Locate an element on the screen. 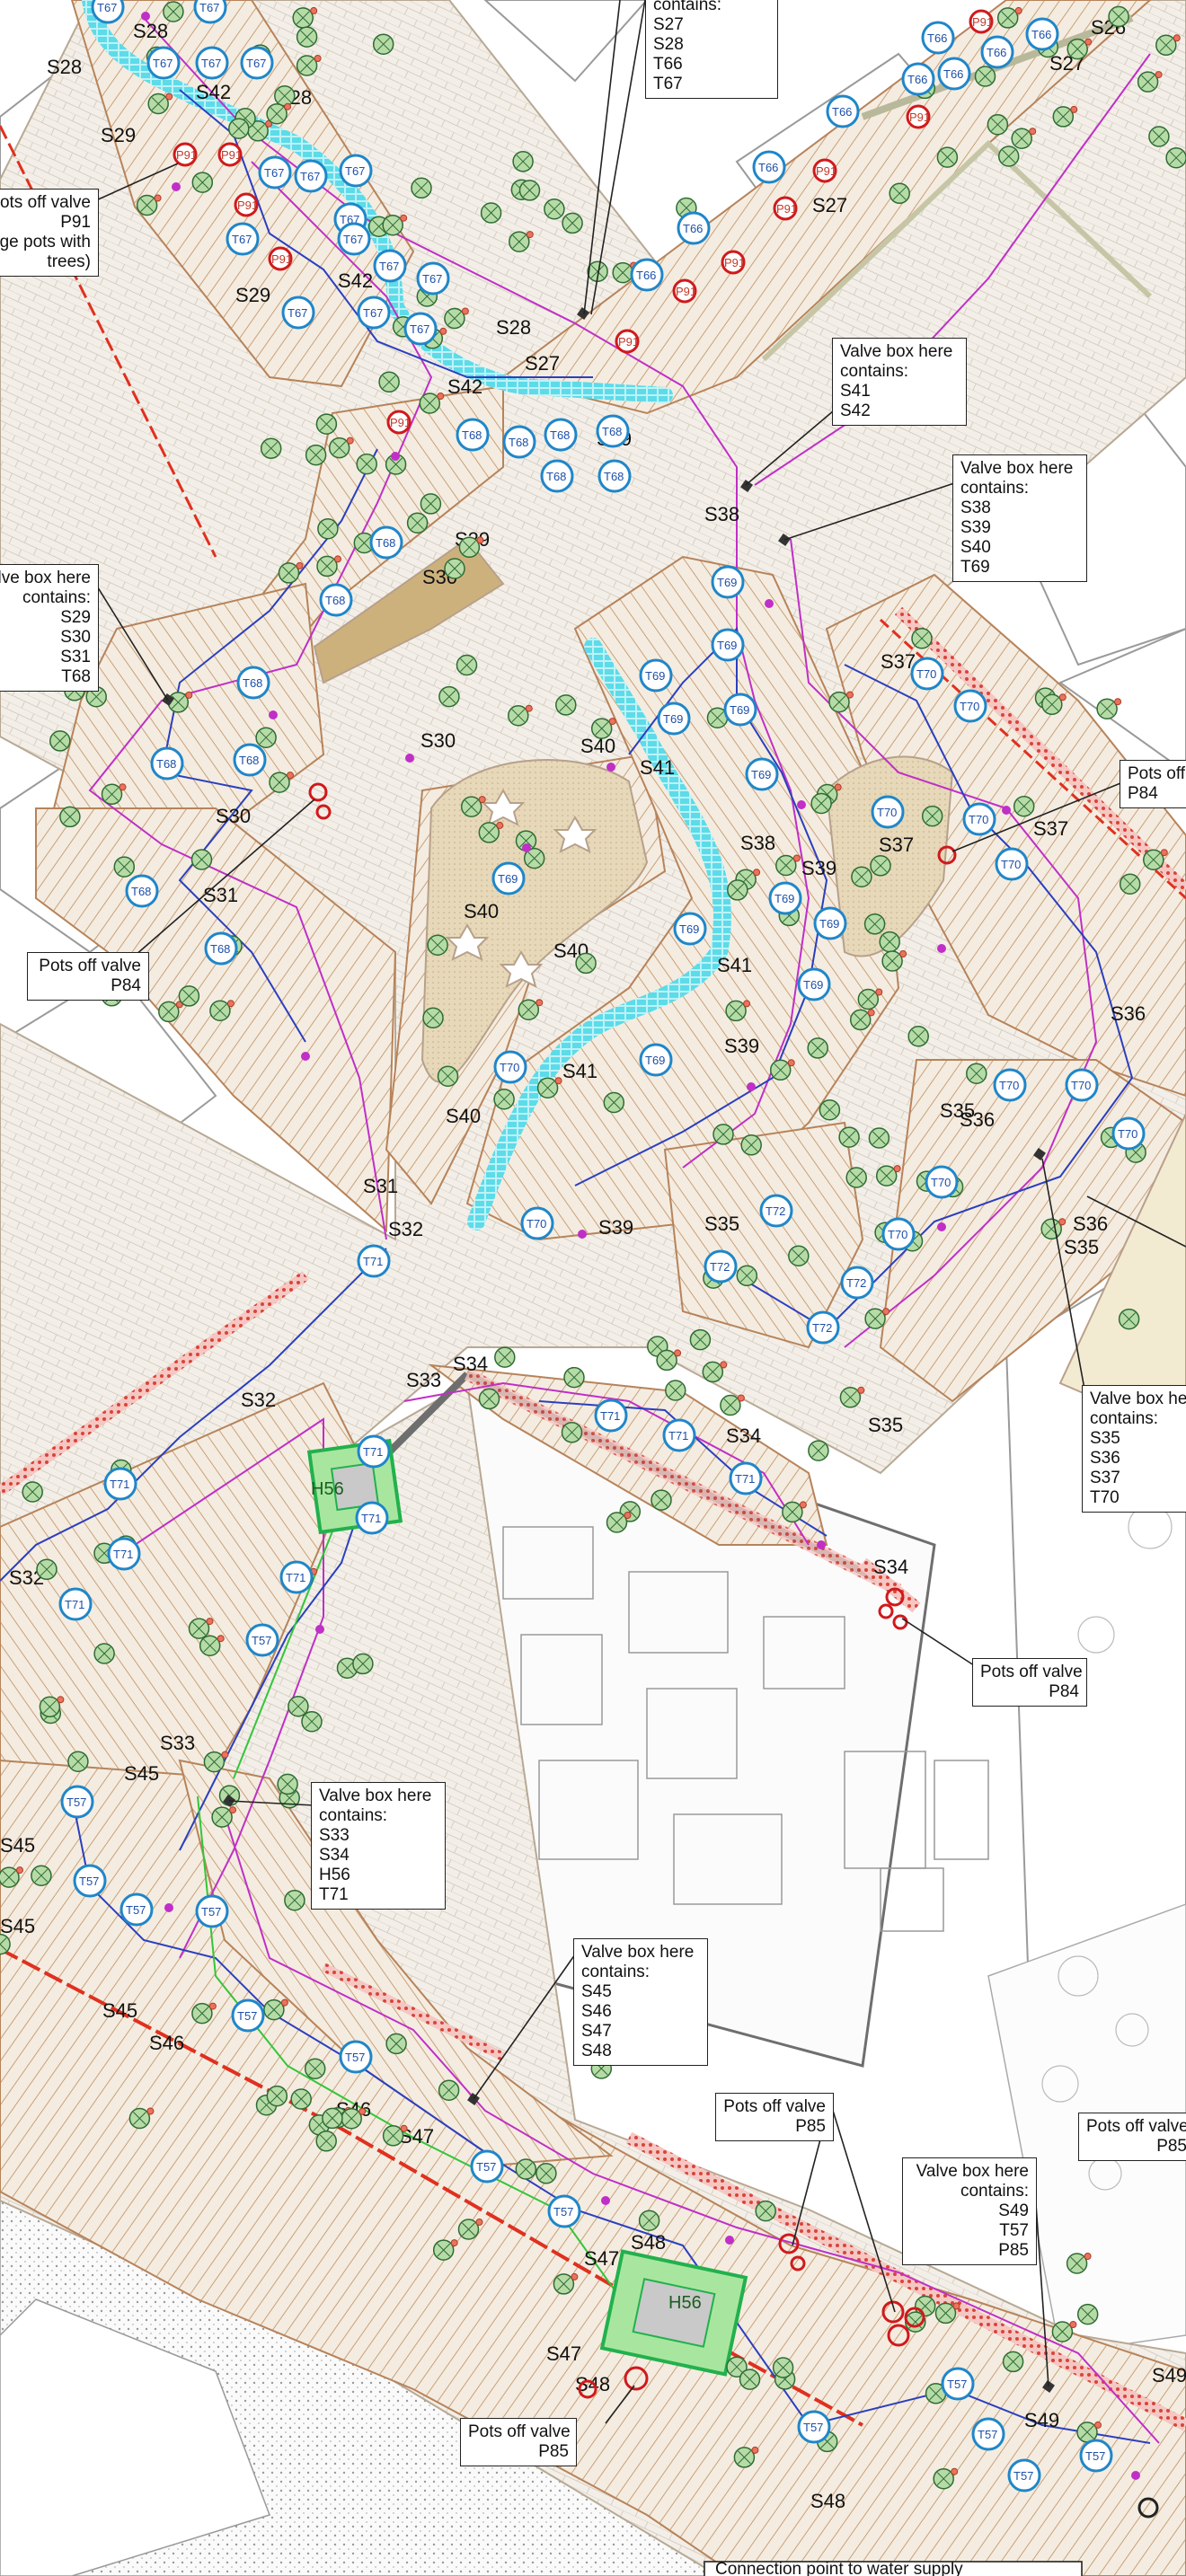 This screenshot has height=2576, width=1186. callout-line: S38 is located at coordinates (975, 507).